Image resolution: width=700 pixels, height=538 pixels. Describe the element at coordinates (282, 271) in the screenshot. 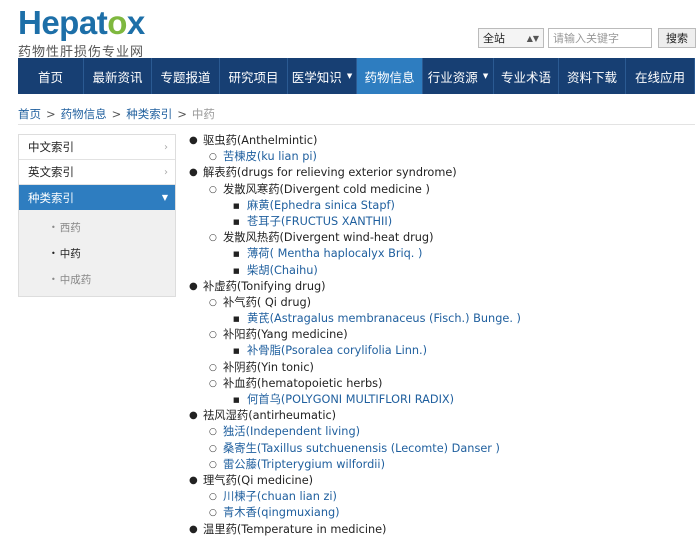

I see `drug-link: 柴胡(Chaihu)` at that location.